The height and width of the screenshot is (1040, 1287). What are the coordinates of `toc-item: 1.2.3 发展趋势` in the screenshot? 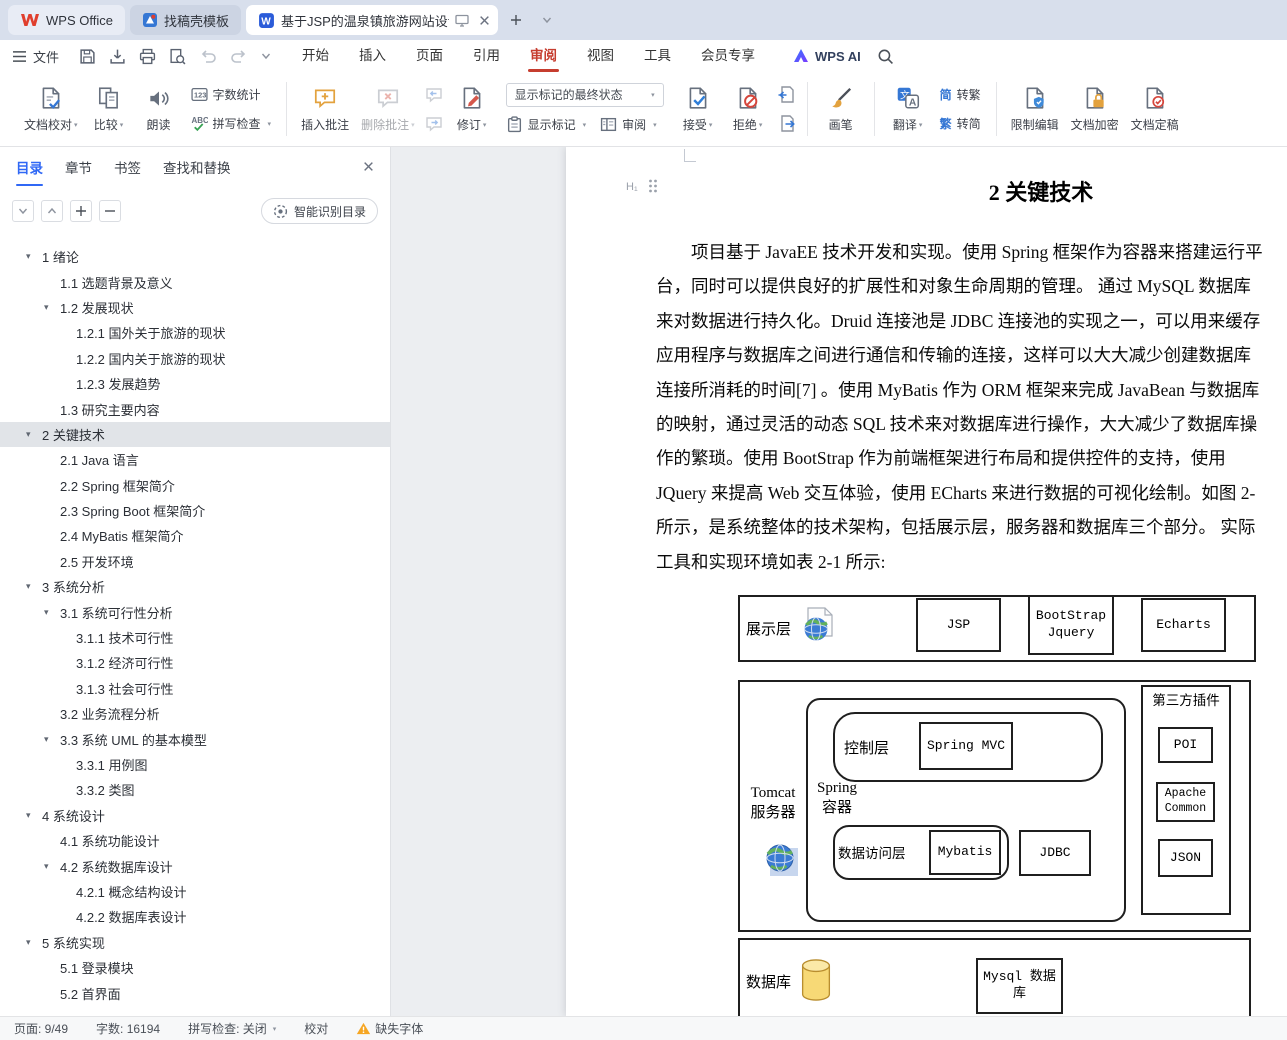 It's located at (195, 383).